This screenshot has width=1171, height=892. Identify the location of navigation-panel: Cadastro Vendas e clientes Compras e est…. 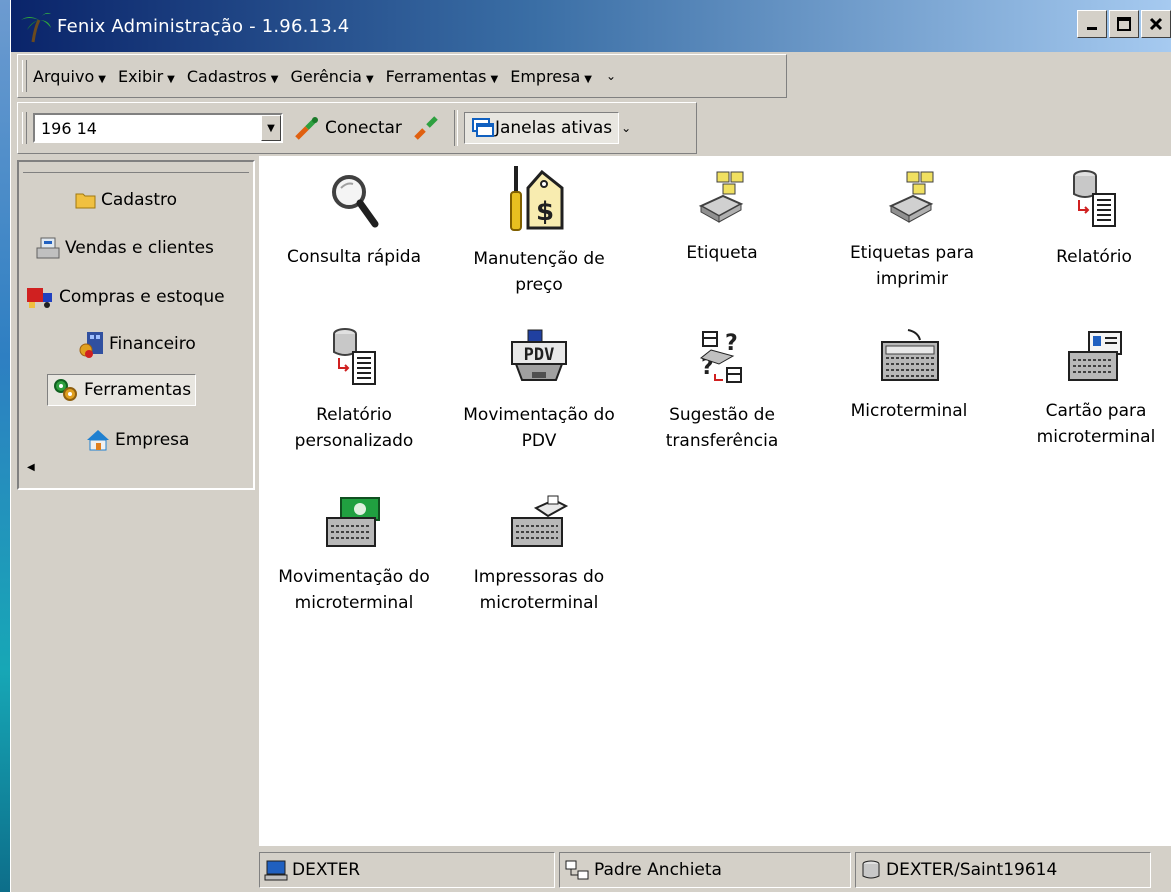
(136, 325).